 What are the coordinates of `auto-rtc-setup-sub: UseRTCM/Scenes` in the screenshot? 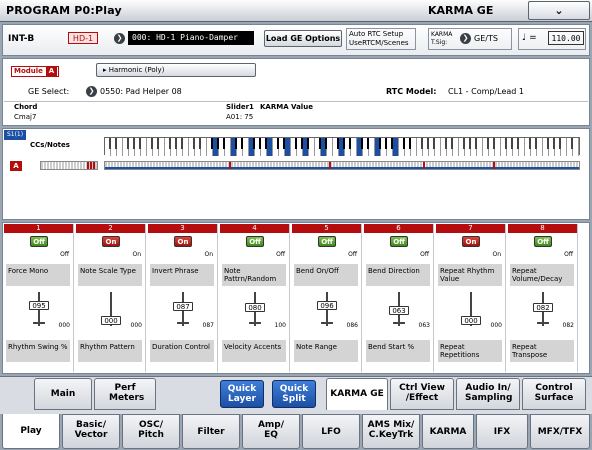 It's located at (379, 43).